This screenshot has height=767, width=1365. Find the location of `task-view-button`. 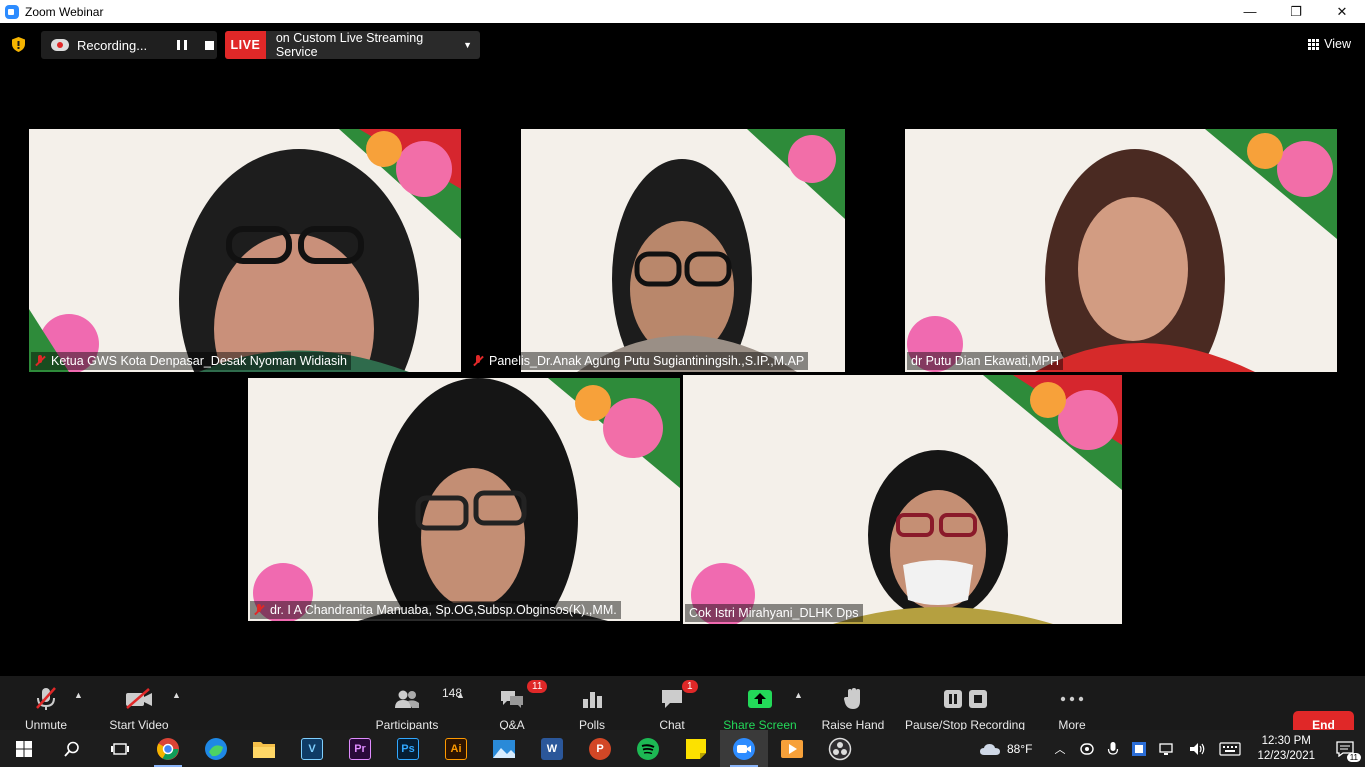

task-view-button is located at coordinates (120, 748).